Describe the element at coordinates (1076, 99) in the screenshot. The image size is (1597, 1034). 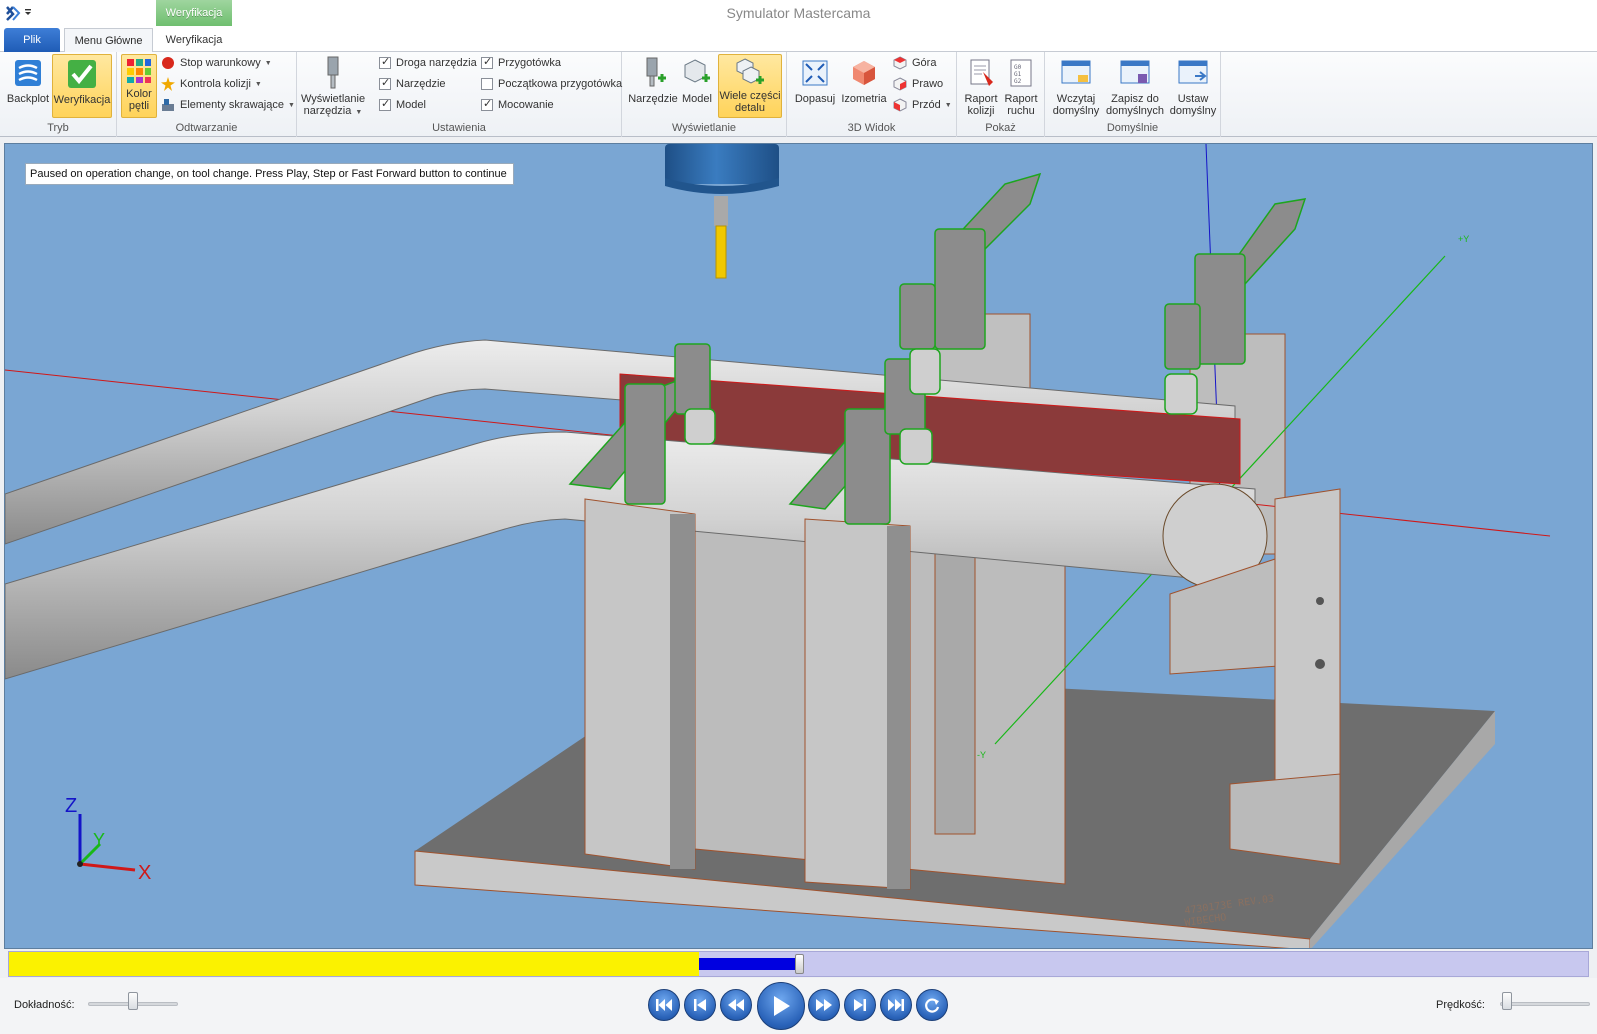
I see `load-default-label-1: Wczytaj` at that location.